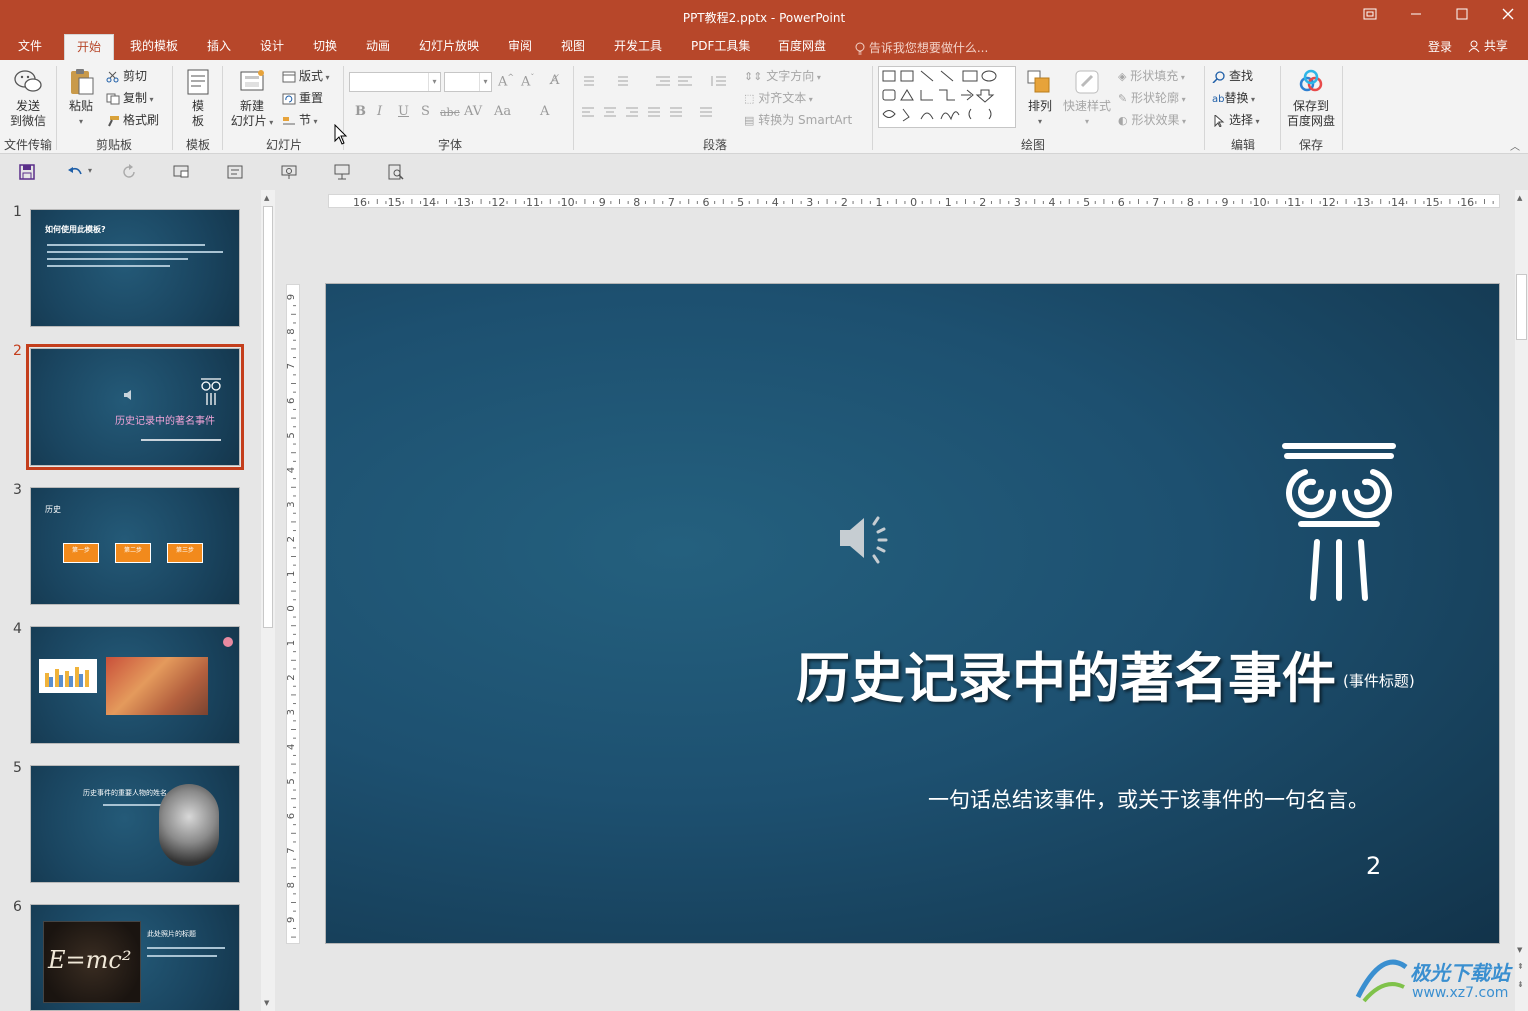  I want to click on change-case-icon: Aa, so click(502, 111).